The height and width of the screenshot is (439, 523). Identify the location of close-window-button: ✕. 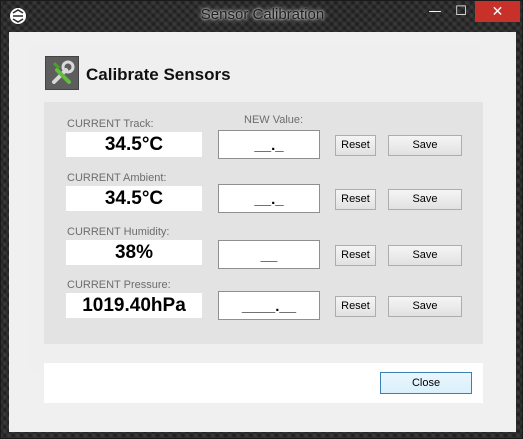
(497, 11).